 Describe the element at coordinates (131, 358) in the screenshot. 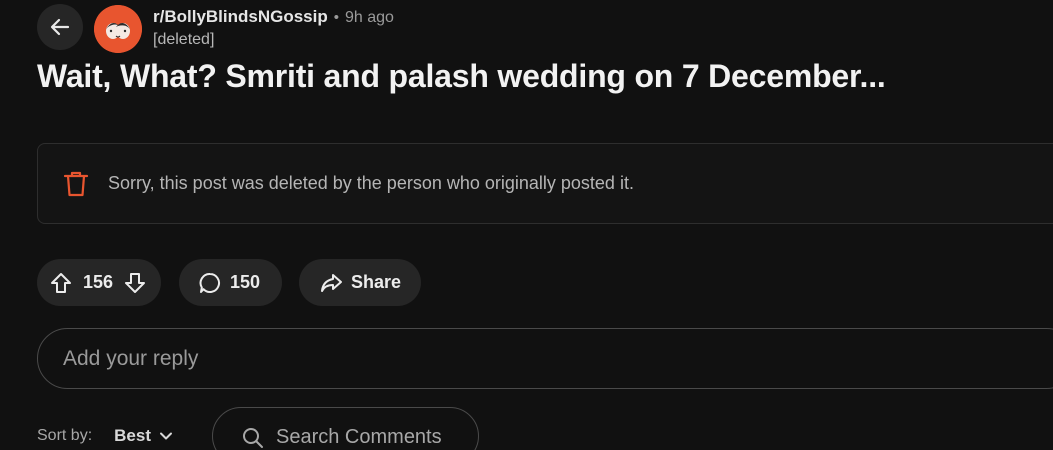

I see `reply-placeholder: Add your reply` at that location.